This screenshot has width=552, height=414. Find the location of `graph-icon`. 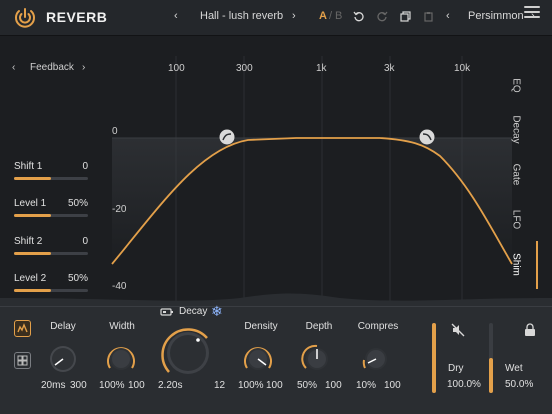

graph-icon is located at coordinates (22, 328).